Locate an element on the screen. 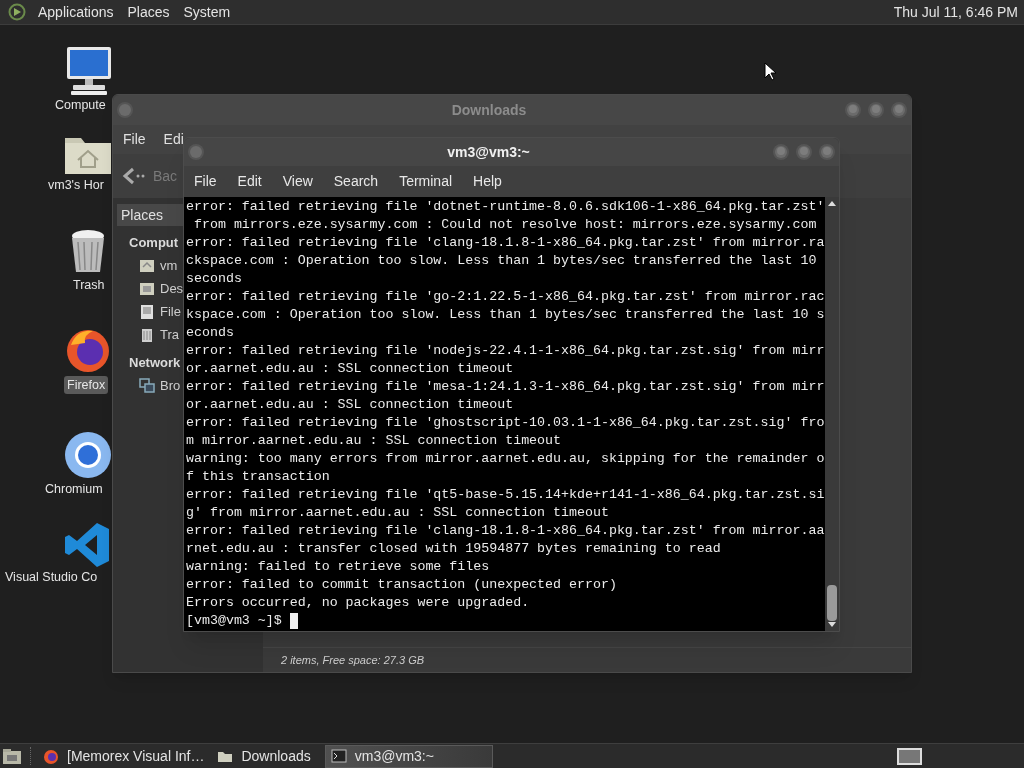  fox-globe-icon is located at coordinates (51, 756).